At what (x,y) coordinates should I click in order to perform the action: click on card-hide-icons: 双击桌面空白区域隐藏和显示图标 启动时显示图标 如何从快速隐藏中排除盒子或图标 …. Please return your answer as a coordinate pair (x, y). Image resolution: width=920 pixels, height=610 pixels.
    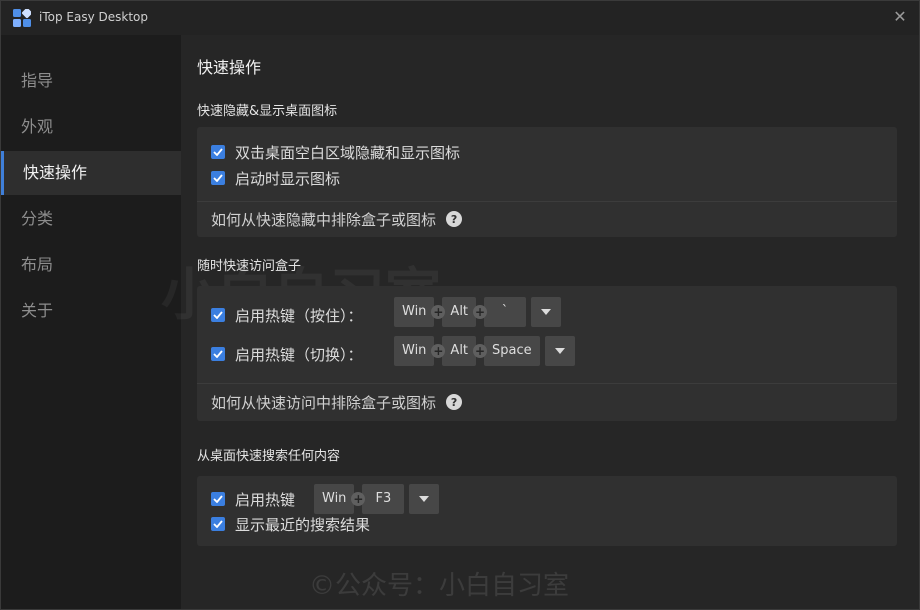
    Looking at the image, I should click on (547, 182).